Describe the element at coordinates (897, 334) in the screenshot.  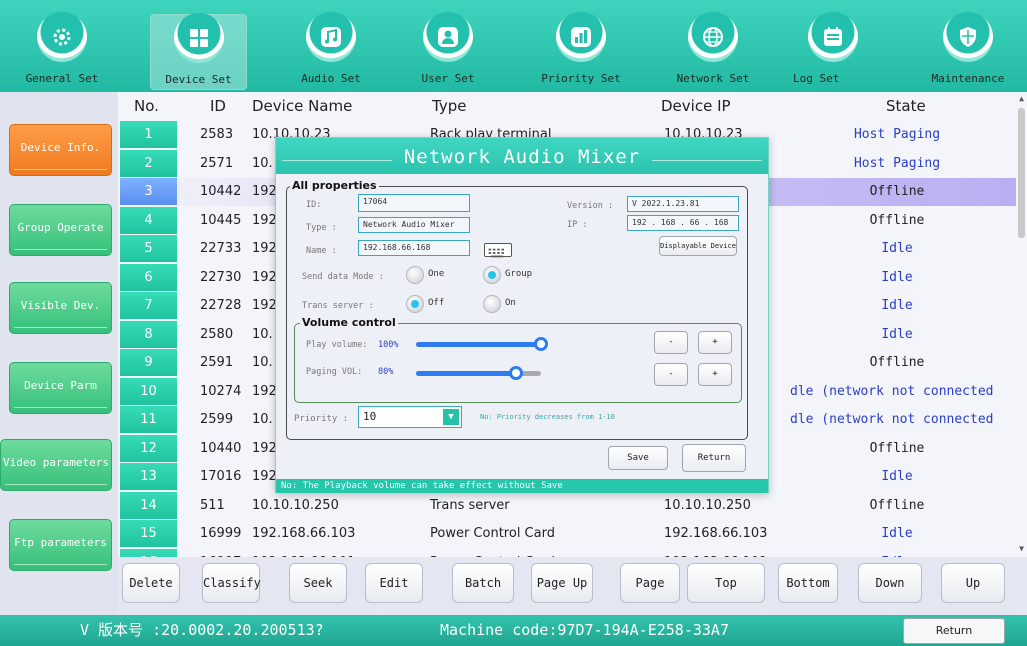
I see `cell-state: Idle` at that location.